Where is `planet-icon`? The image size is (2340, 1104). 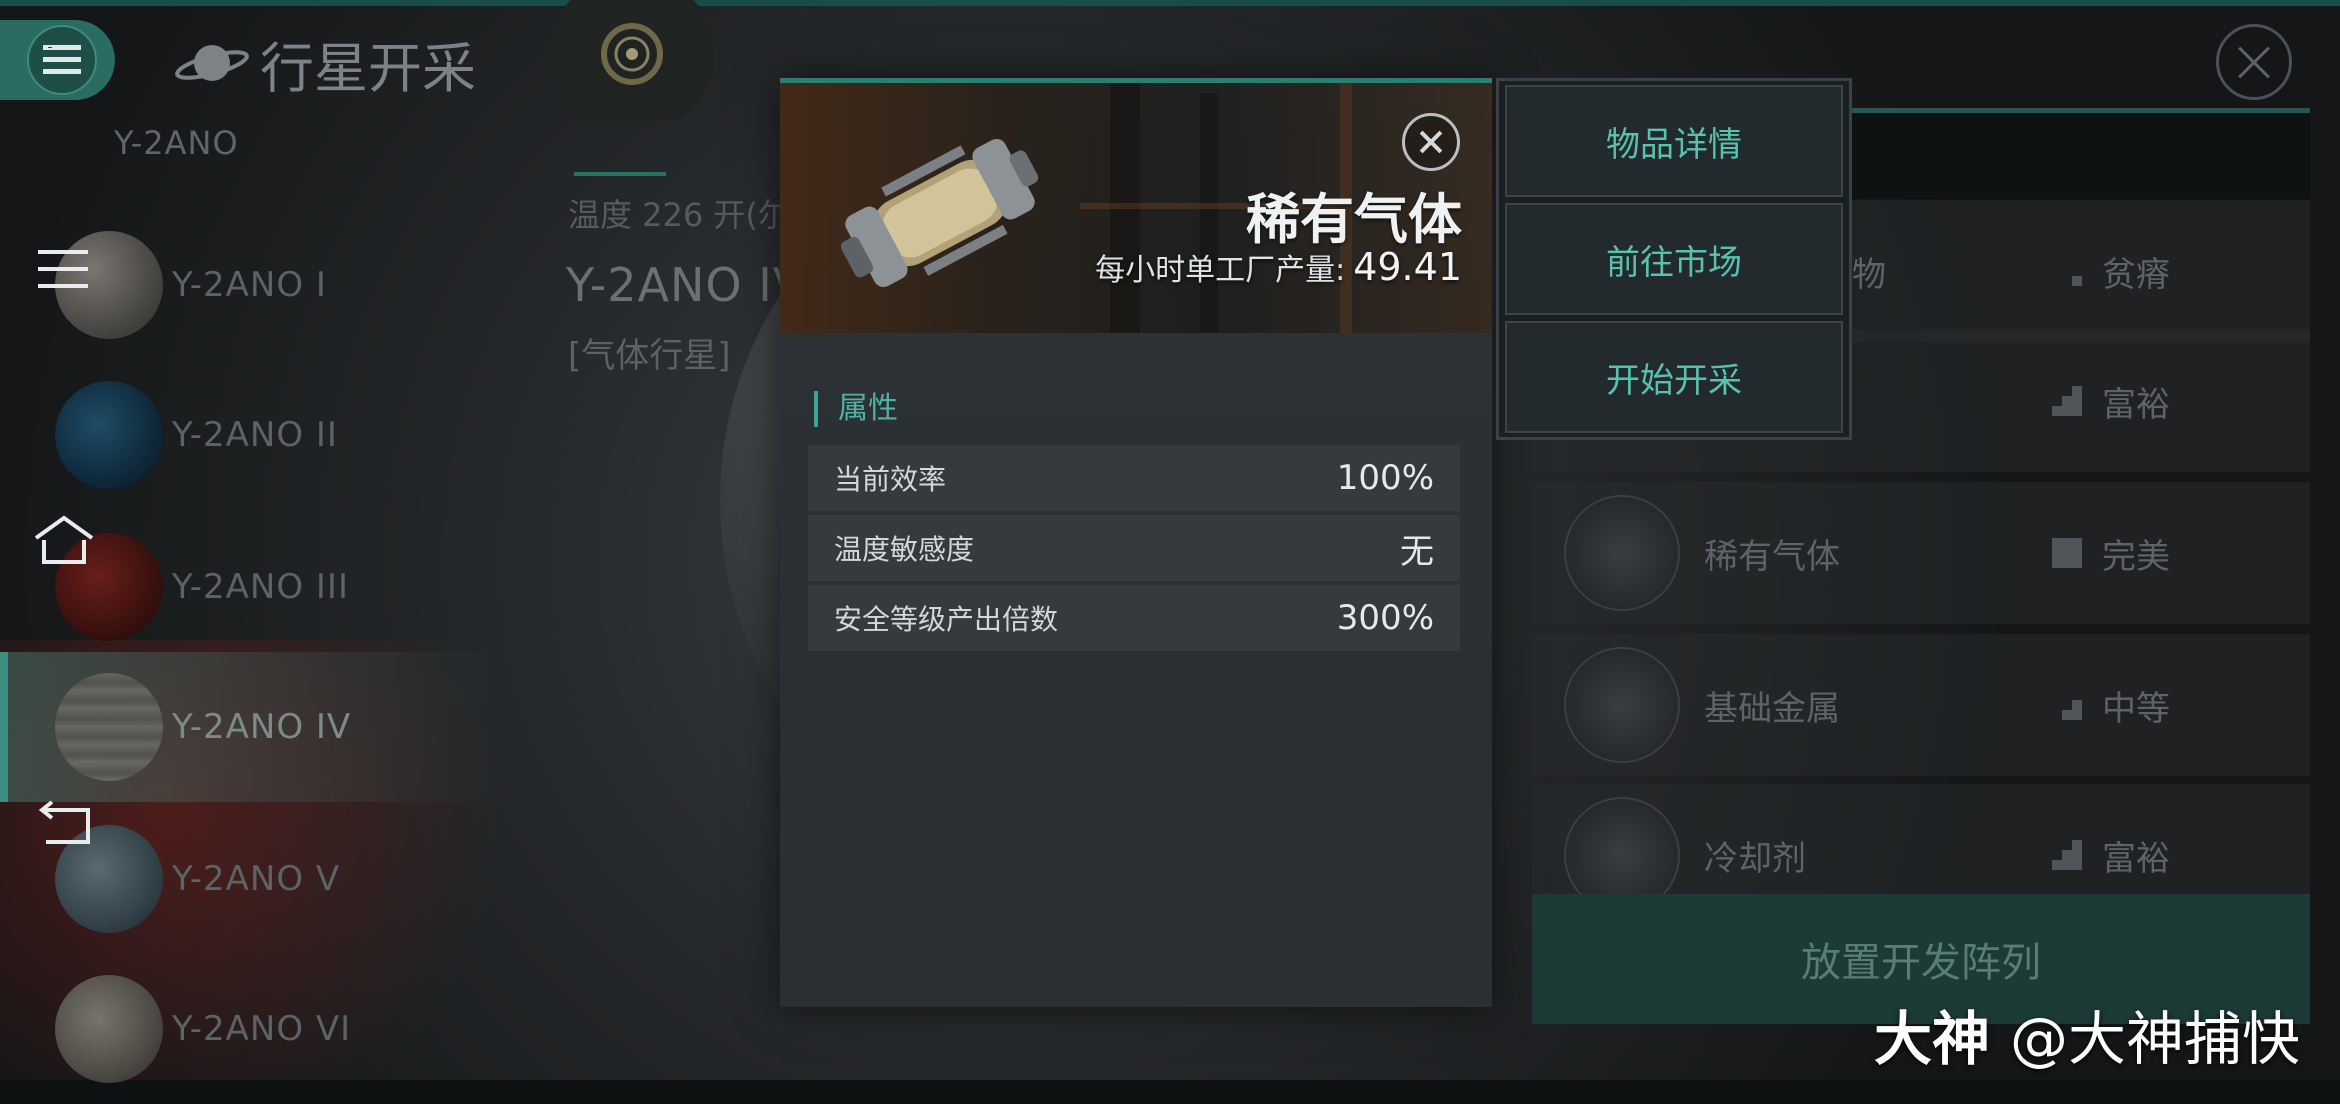 planet-icon is located at coordinates (212, 63).